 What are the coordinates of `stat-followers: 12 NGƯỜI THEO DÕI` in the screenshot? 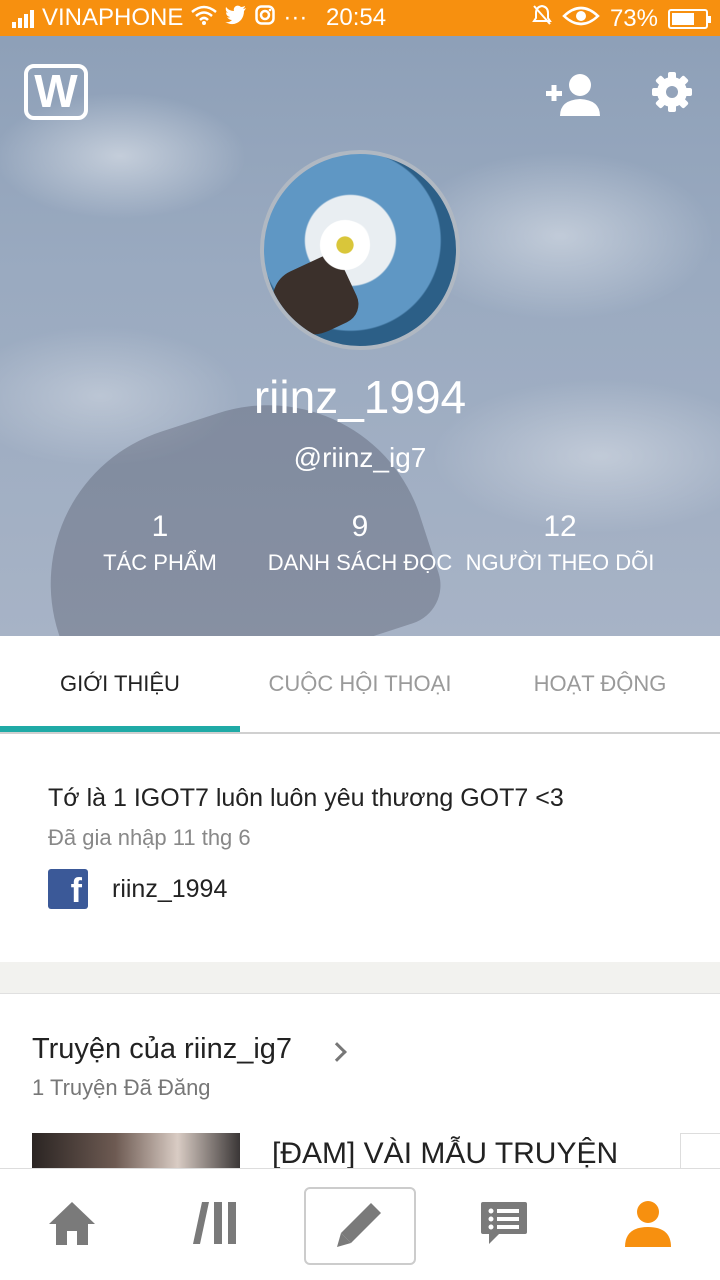 It's located at (560, 543).